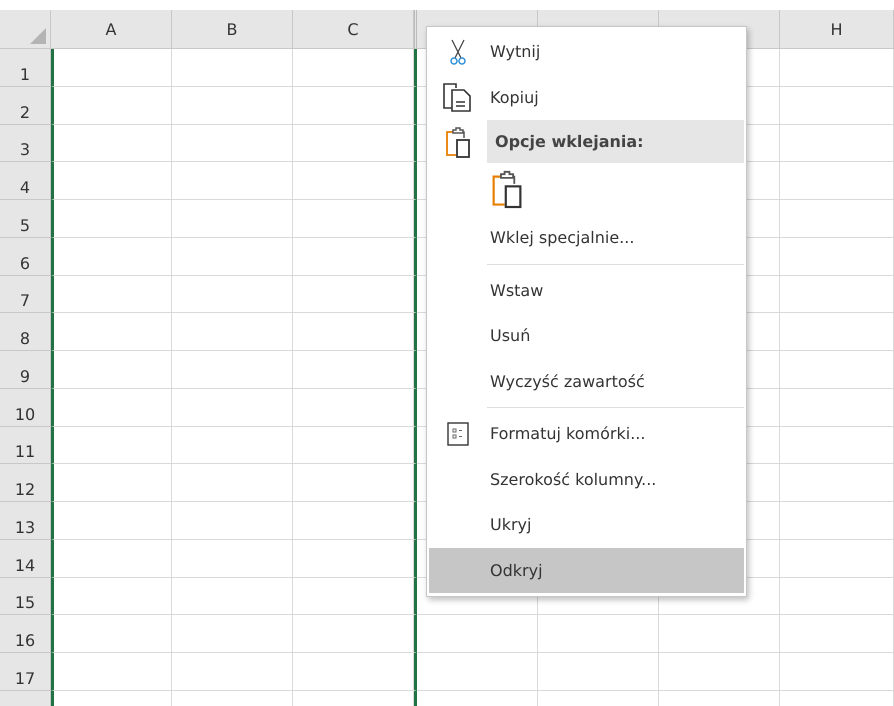  What do you see at coordinates (25, 143) in the screenshot?
I see `row-header: 3` at bounding box center [25, 143].